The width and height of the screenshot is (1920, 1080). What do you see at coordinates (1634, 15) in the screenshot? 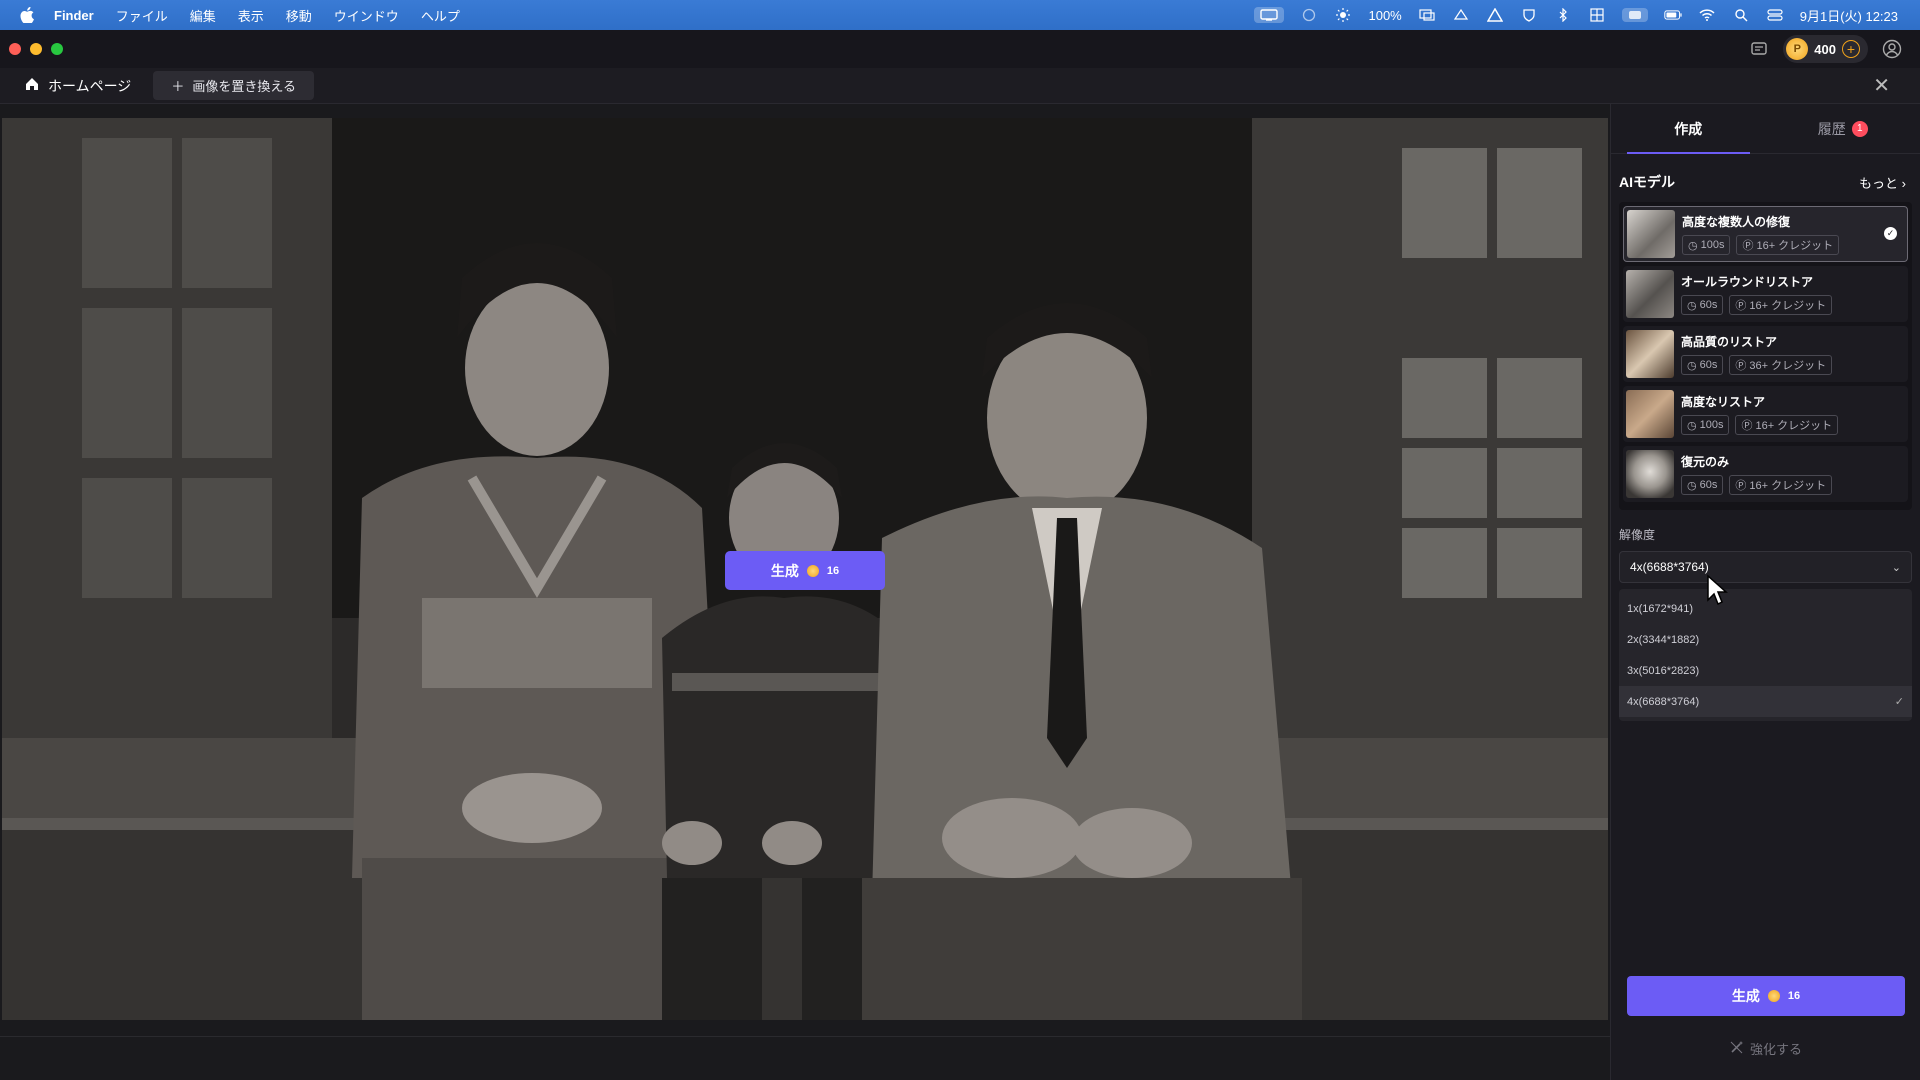
I see `app-status-icon` at bounding box center [1634, 15].